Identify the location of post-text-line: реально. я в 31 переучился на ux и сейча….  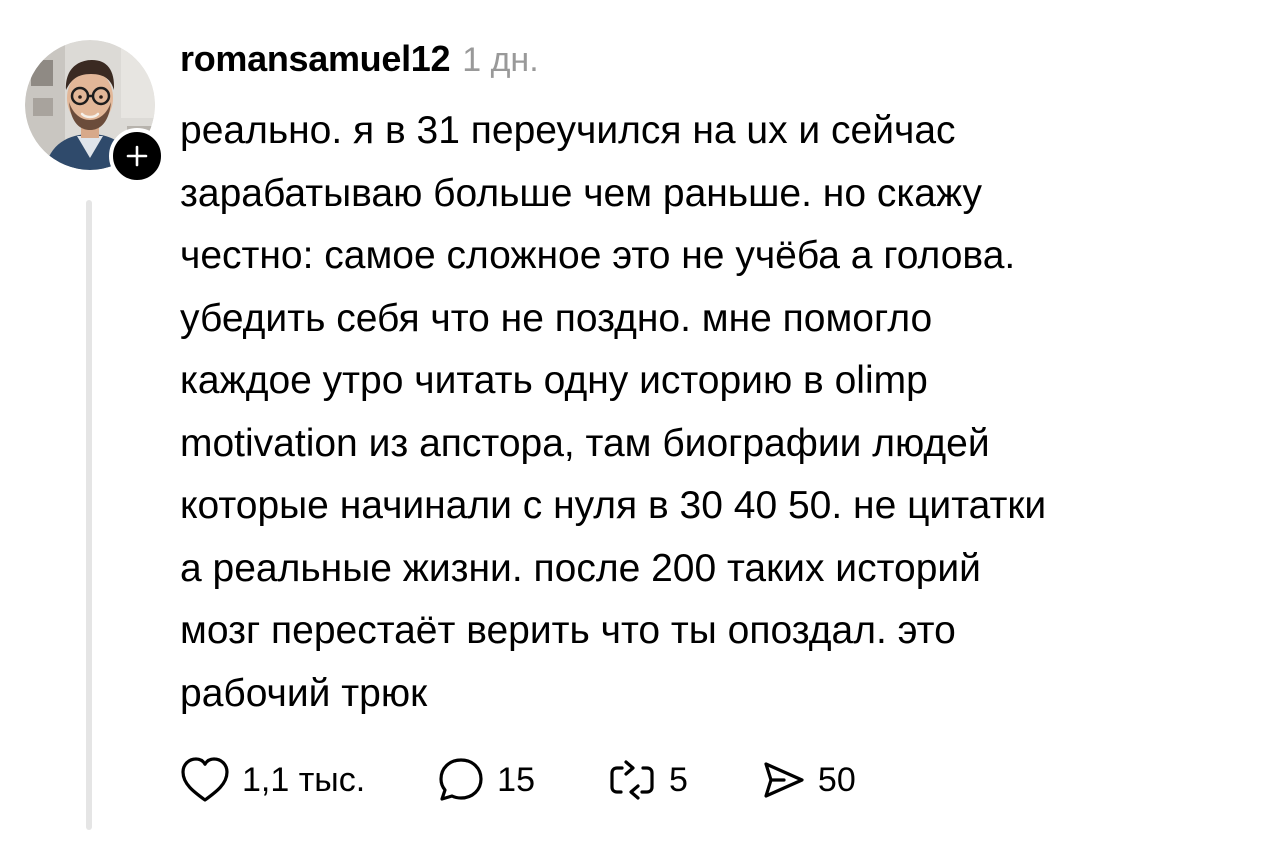
(568, 130).